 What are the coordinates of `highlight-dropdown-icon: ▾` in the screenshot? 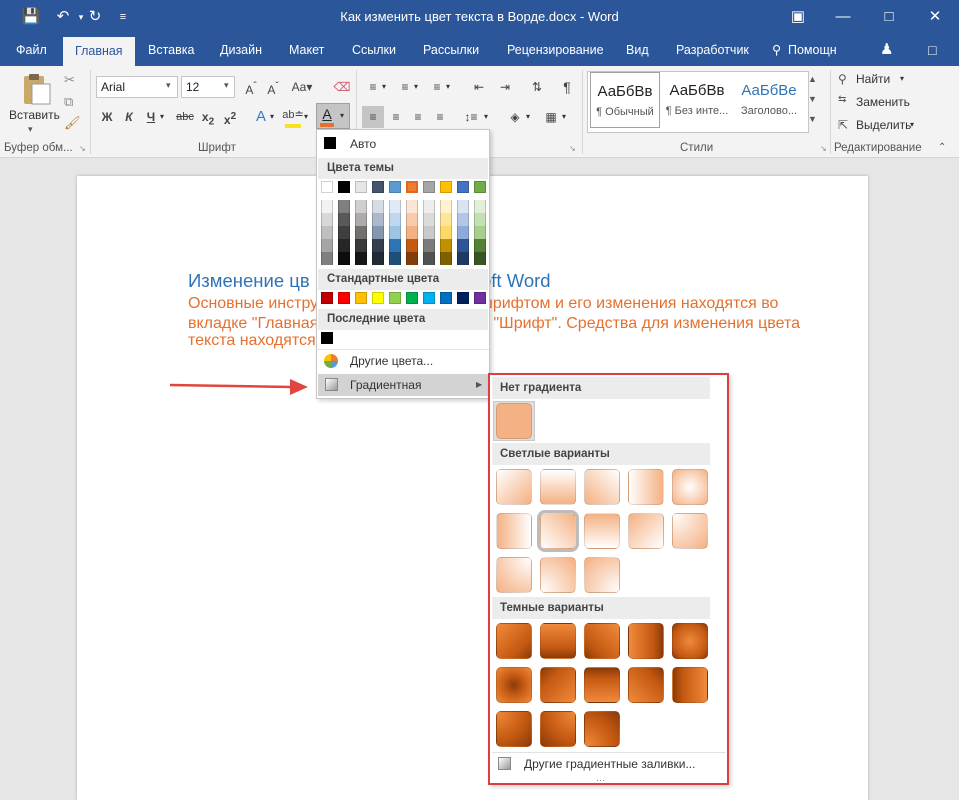 It's located at (306, 116).